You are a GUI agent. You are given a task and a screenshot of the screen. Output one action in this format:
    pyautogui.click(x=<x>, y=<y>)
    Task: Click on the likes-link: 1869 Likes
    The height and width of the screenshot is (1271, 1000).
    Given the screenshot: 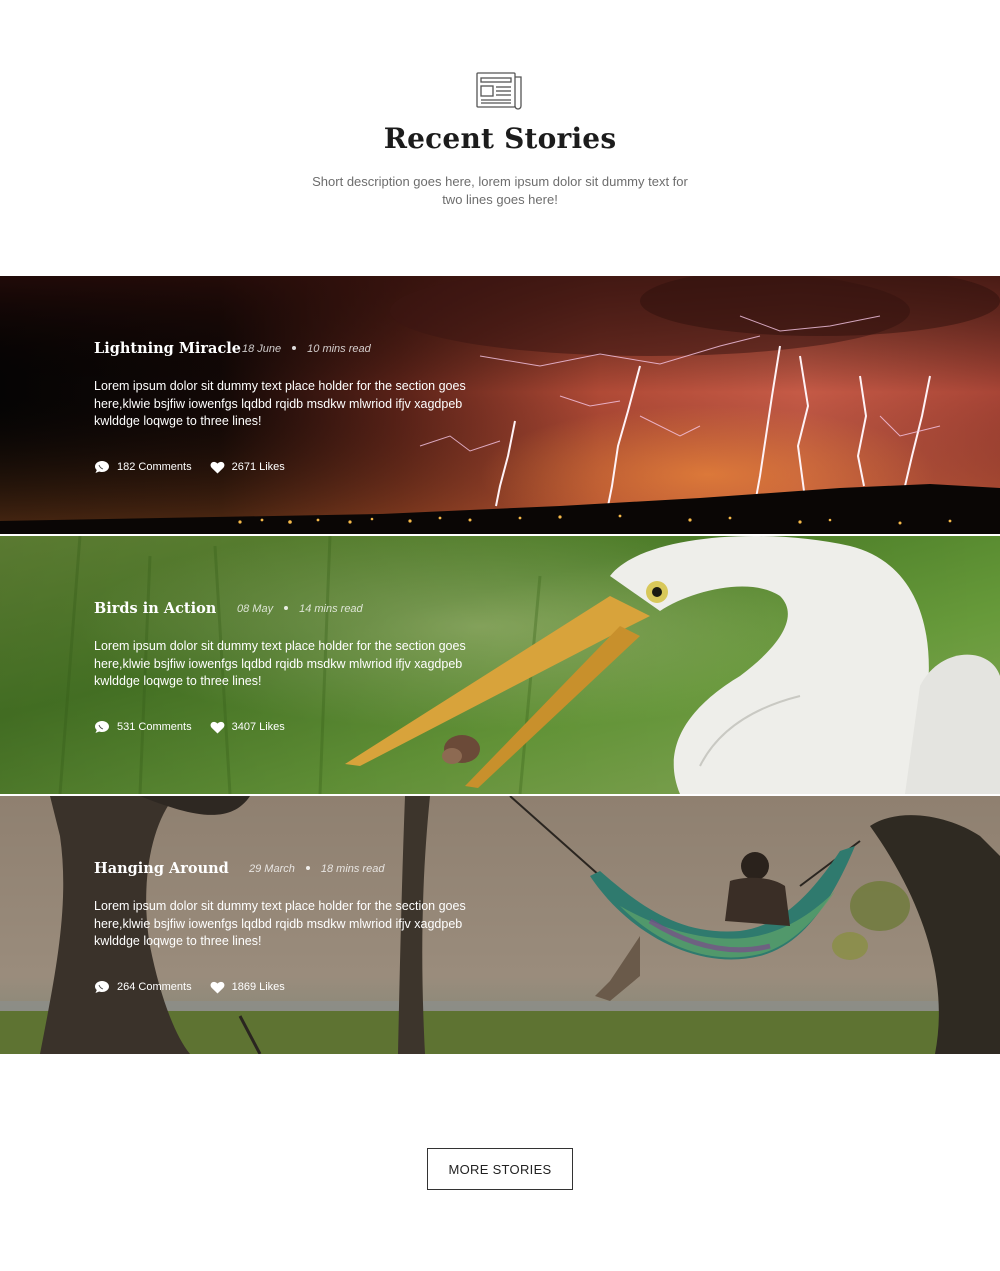 What is the action you would take?
    pyautogui.click(x=247, y=987)
    